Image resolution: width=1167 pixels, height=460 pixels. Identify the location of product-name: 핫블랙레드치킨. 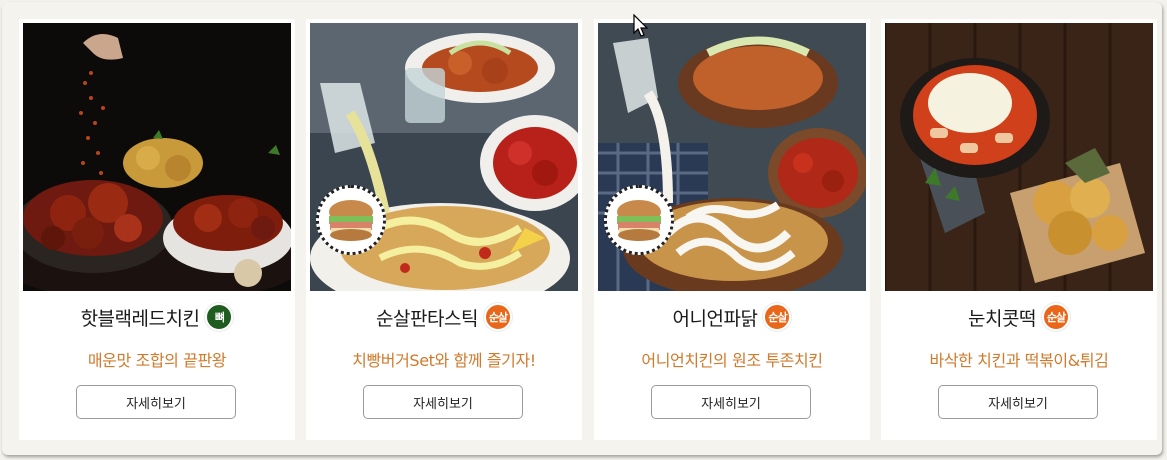
(140, 318).